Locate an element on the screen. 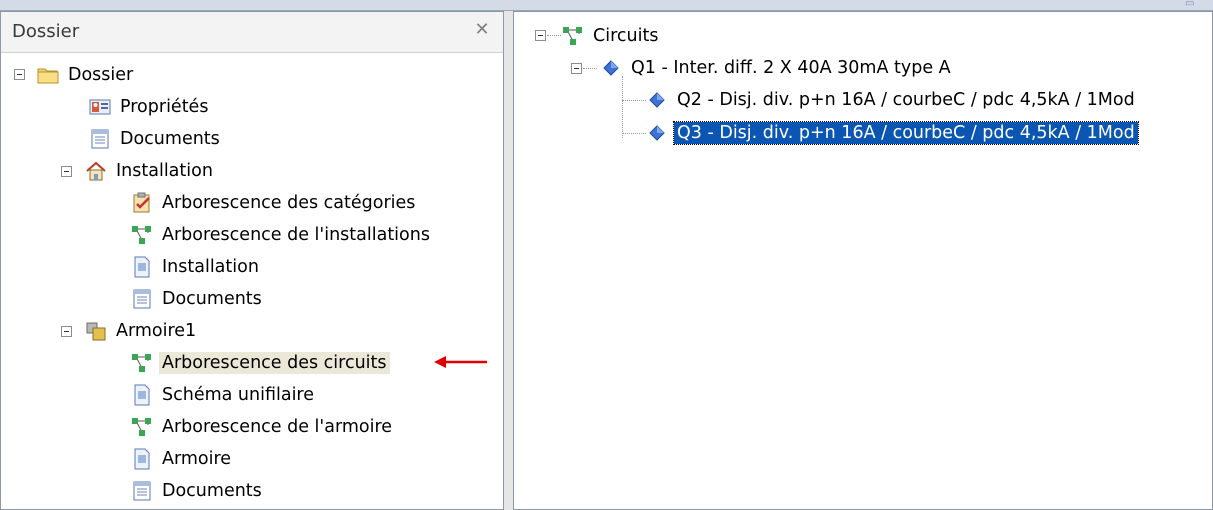 The width and height of the screenshot is (1213, 510). tree-node-arborescence-circuits: Arborescence des circuits is located at coordinates (260, 363).